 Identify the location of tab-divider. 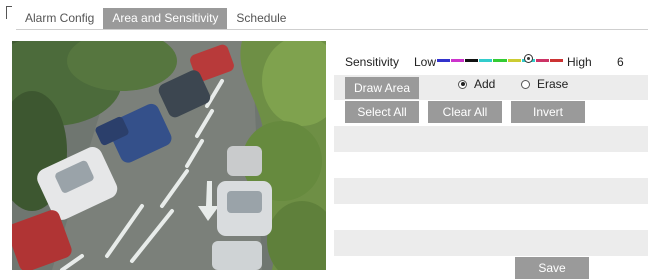
(332, 29).